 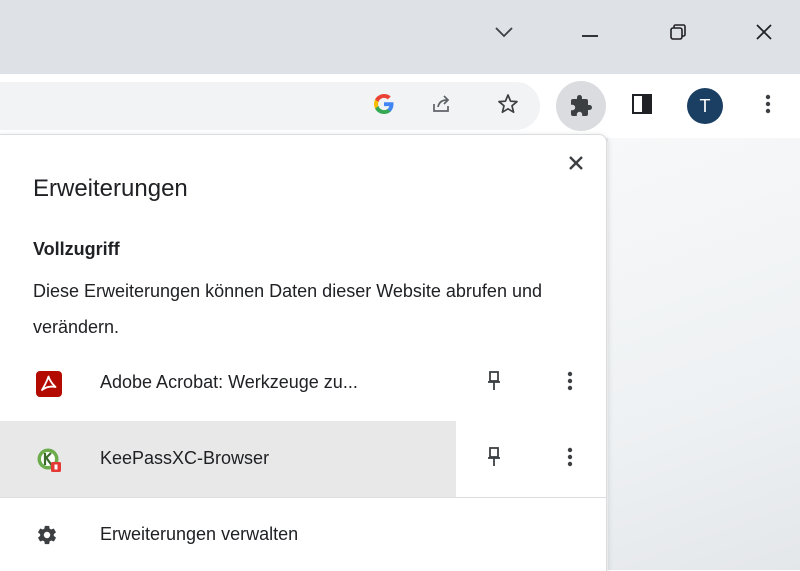 I want to click on share-button, so click(x=442, y=106).